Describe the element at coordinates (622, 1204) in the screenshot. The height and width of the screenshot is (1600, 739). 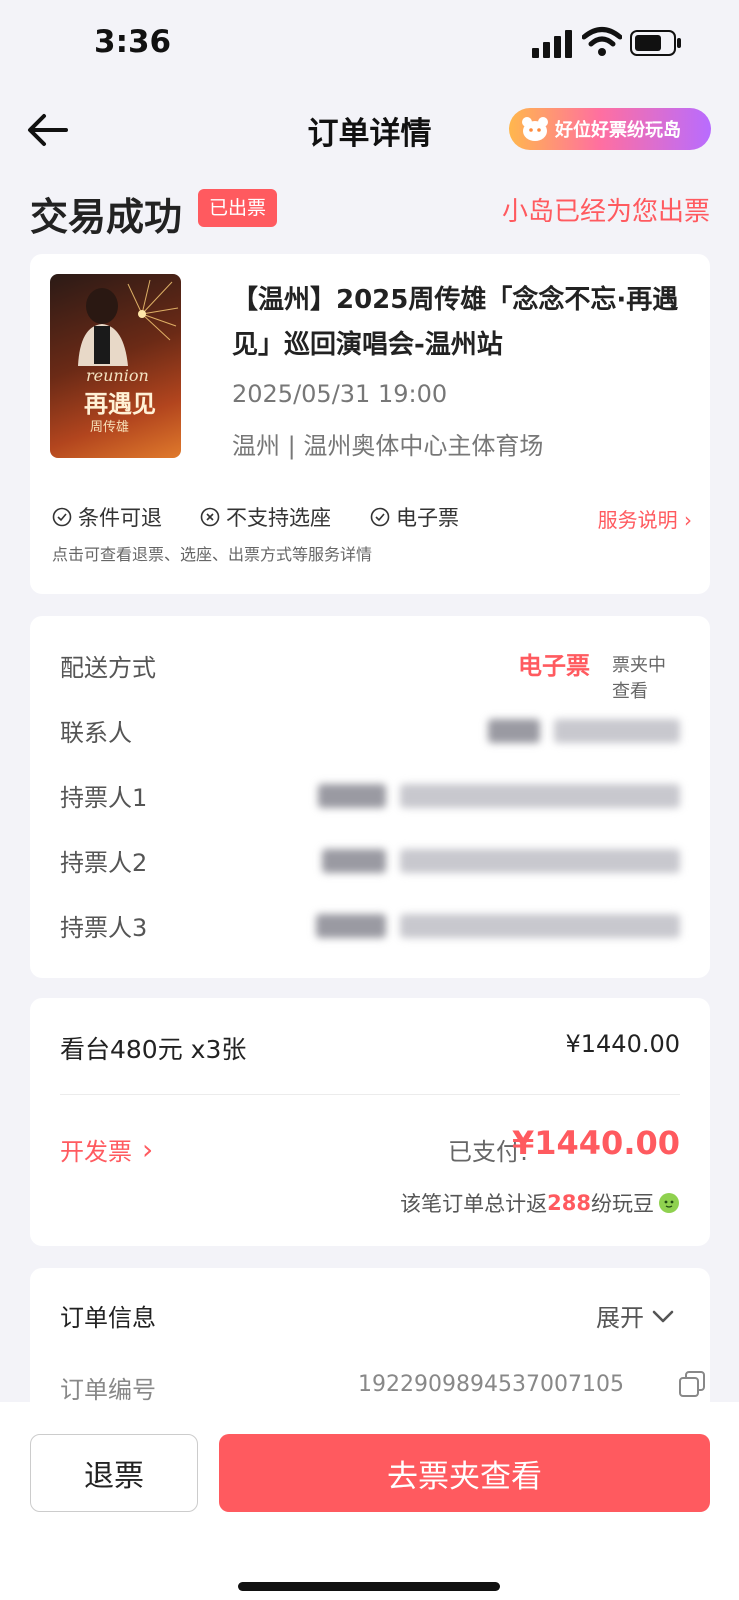
I see `points-suffix: 纷玩豆` at that location.